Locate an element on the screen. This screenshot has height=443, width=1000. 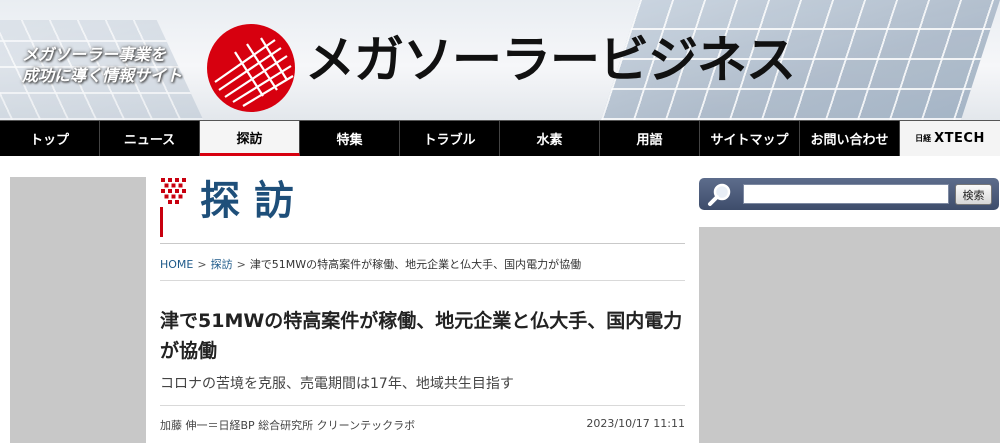
article-subheadline: コロナの苦境を克服、売電期間は17年、地域共生目指す is located at coordinates (337, 384).